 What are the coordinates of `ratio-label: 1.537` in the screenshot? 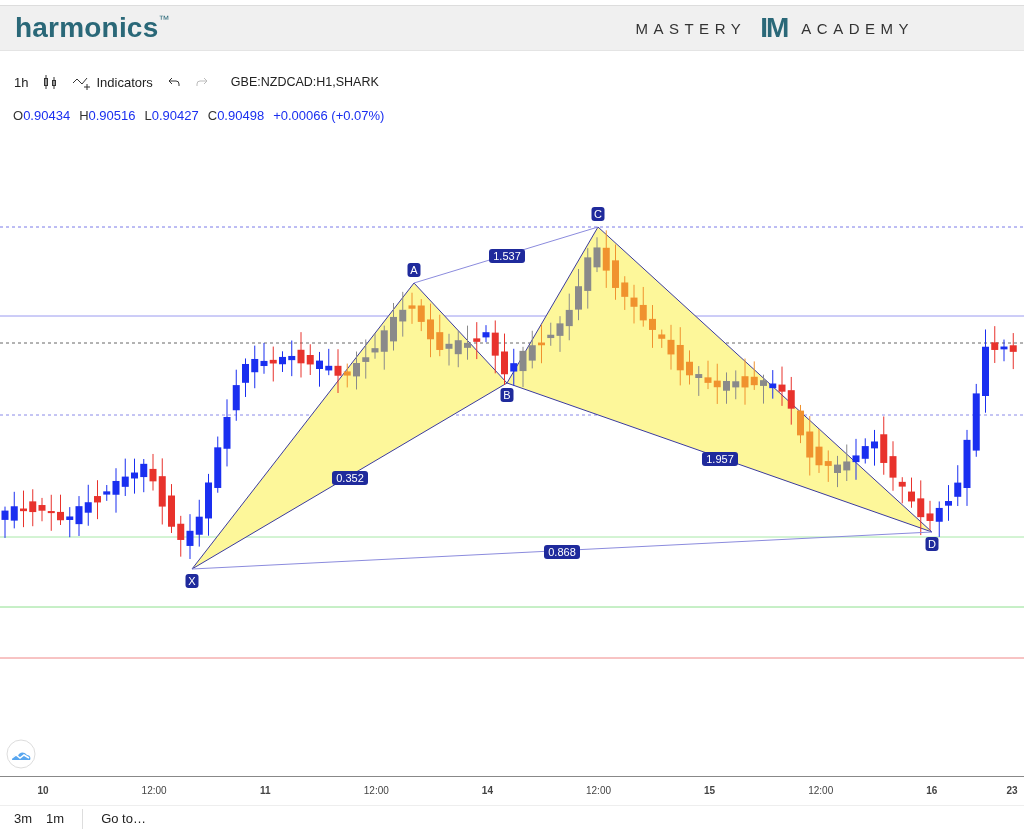 It's located at (507, 256).